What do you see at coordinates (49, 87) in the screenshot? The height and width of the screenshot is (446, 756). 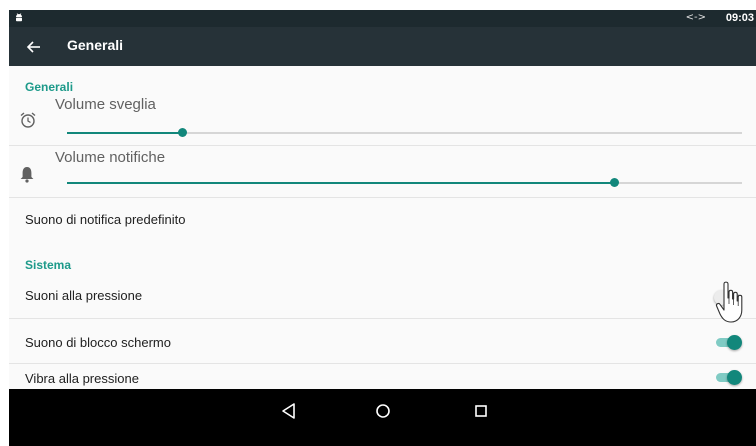 I see `section-header-generali: Generali` at bounding box center [49, 87].